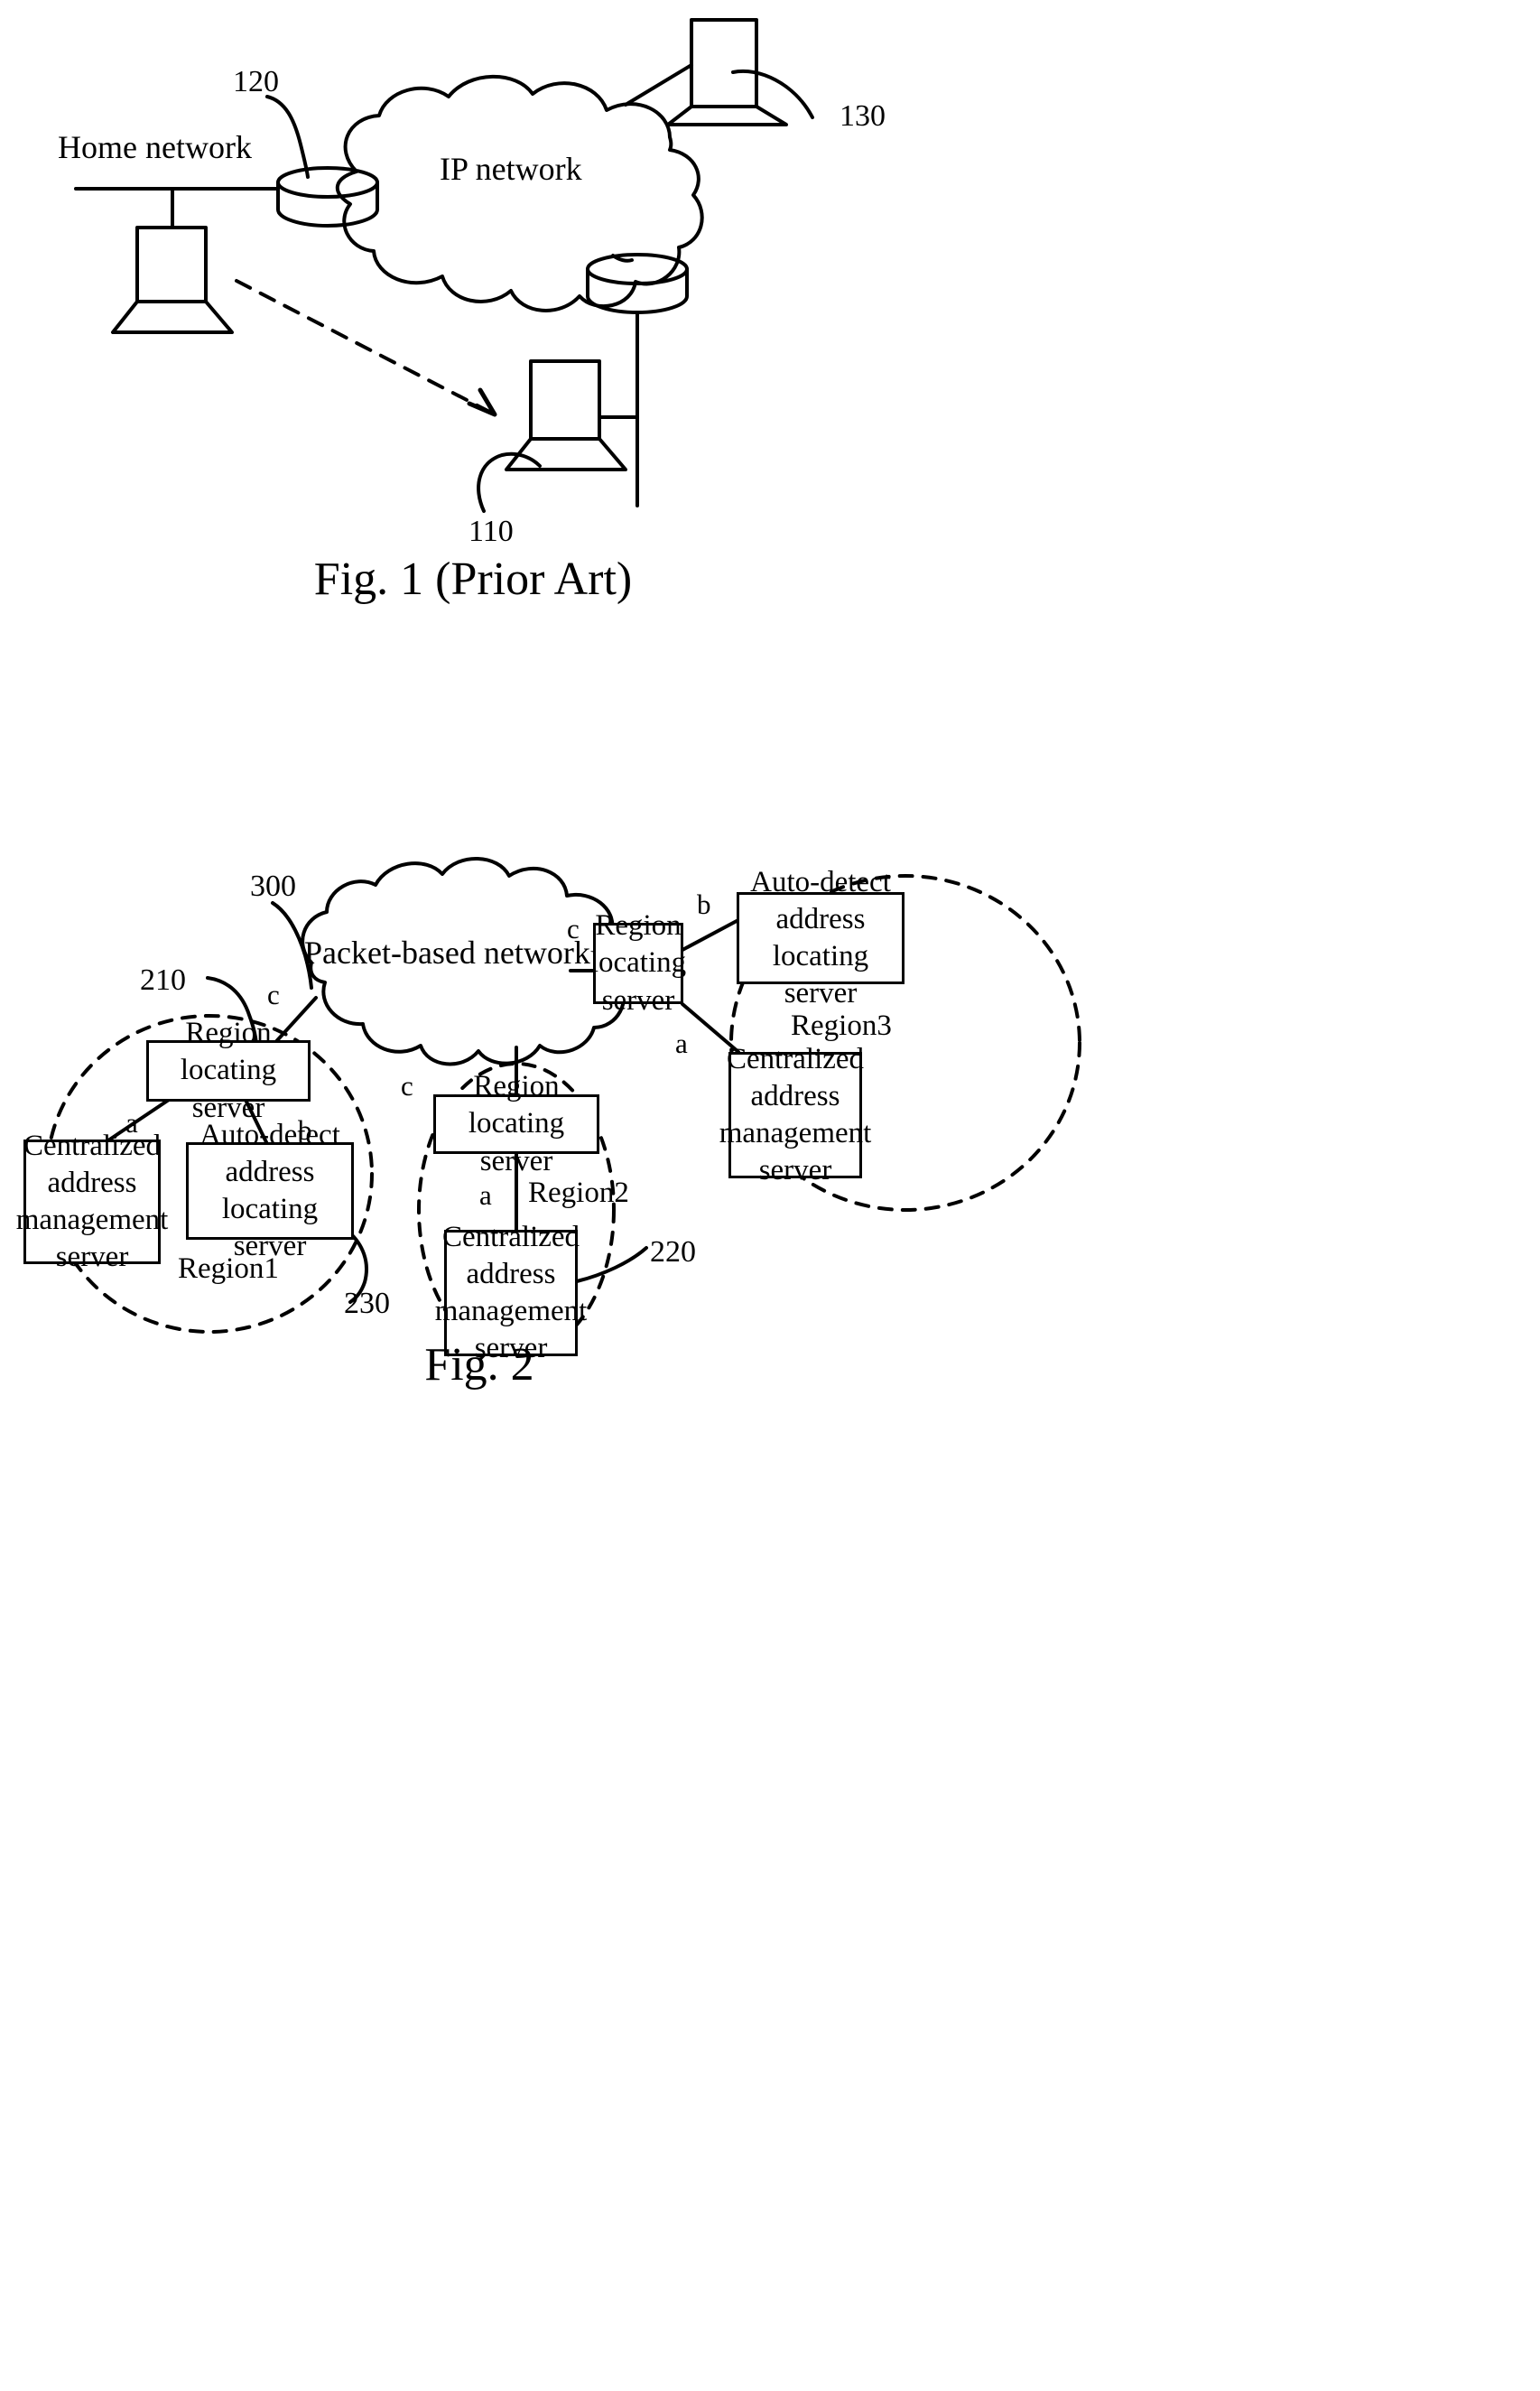 The height and width of the screenshot is (2391, 1540). What do you see at coordinates (273, 887) in the screenshot?
I see `ref-300: 300` at bounding box center [273, 887].